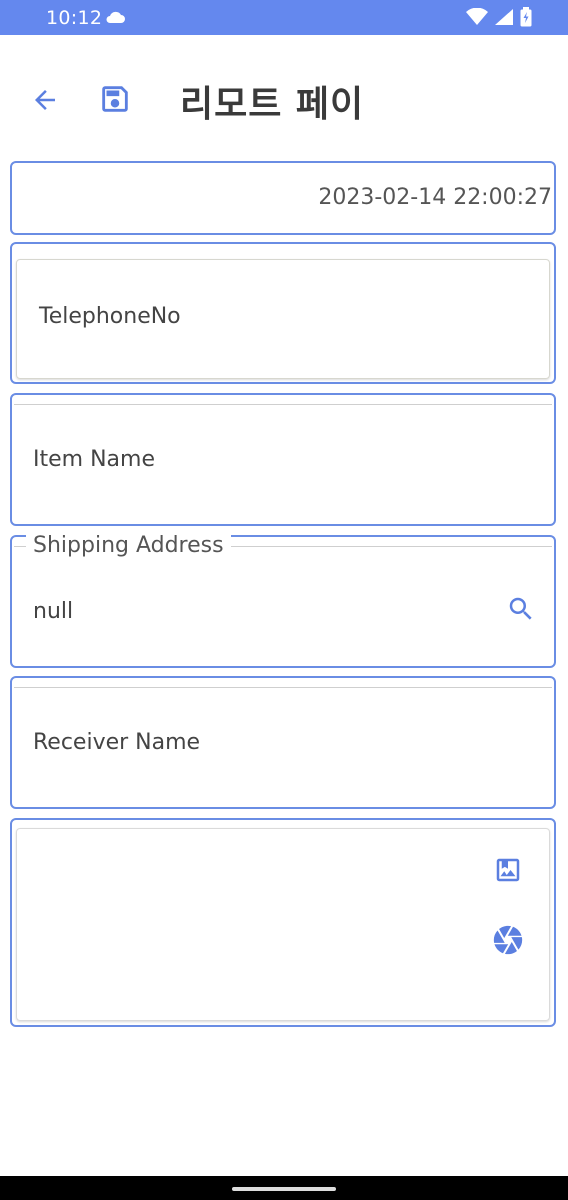  Describe the element at coordinates (526, 19) in the screenshot. I see `battery-icon` at that location.